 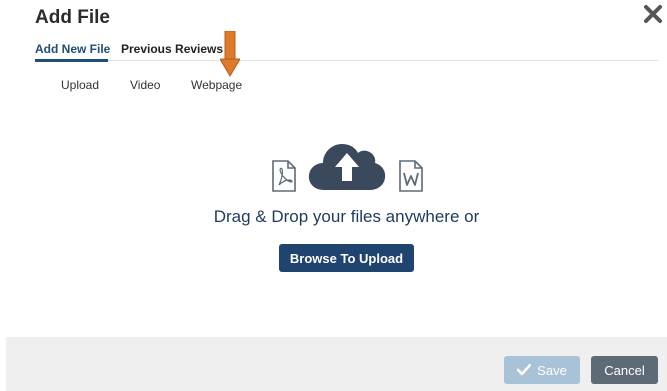 What do you see at coordinates (346, 216) in the screenshot?
I see `drop-instructions: Drag & Drop your files anywhere or` at bounding box center [346, 216].